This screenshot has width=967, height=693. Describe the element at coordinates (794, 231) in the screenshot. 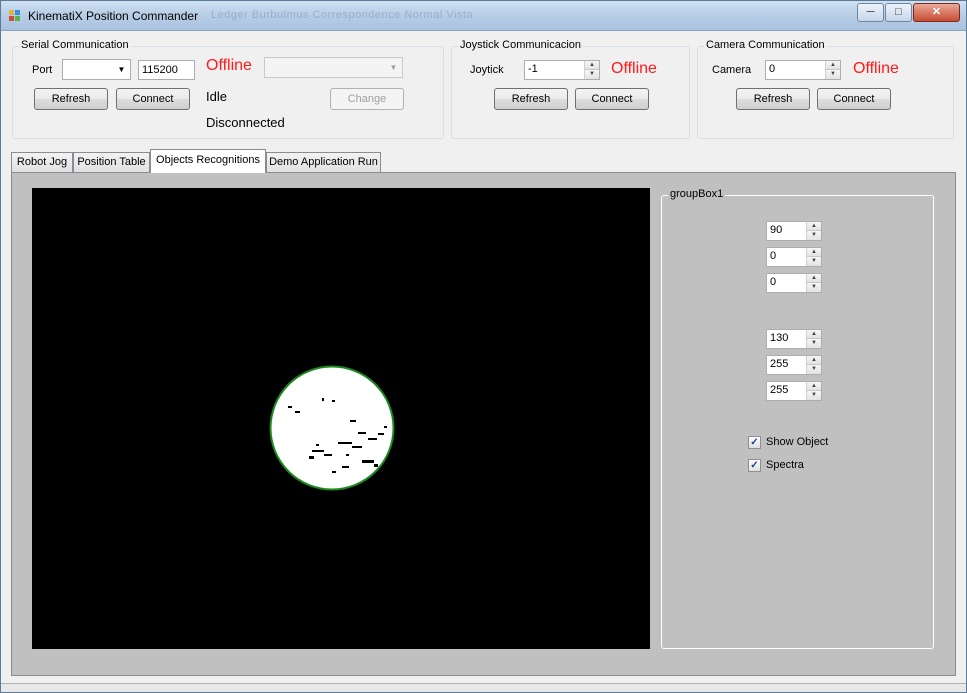

I see `lower-h-stepper: 90 ▲ ▼` at that location.